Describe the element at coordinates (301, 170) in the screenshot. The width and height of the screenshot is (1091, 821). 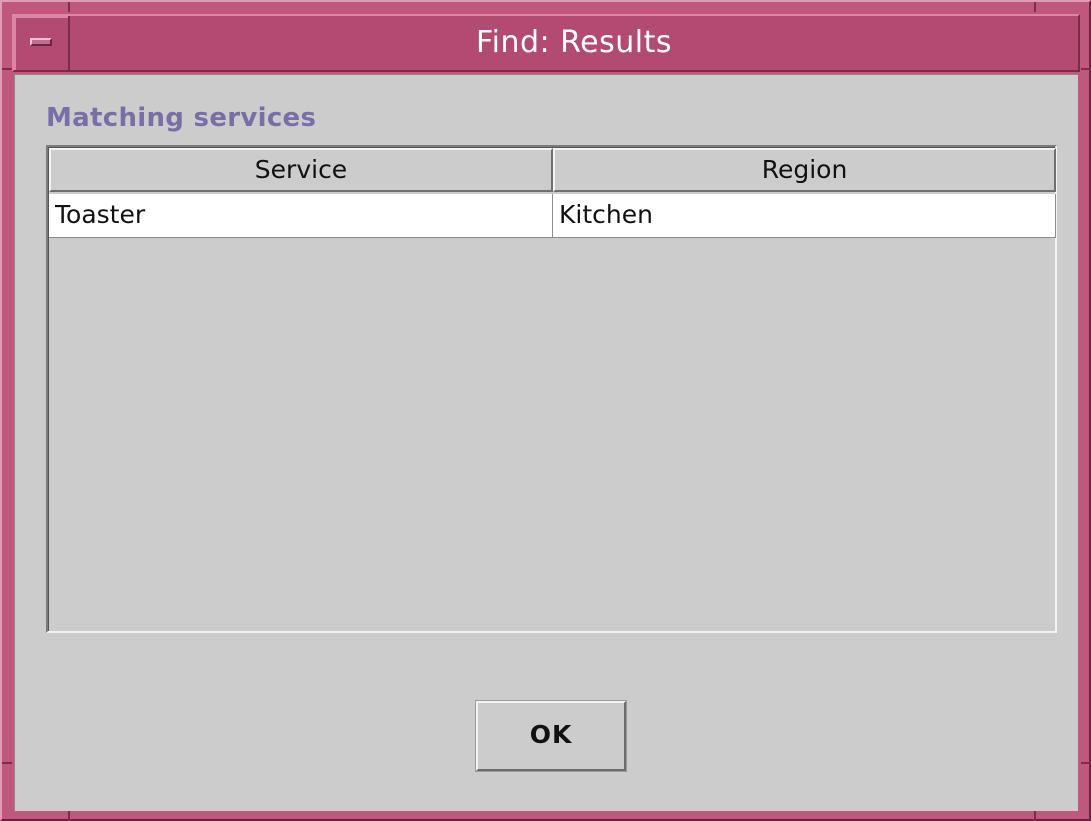
I see `column-header-service: Service` at that location.